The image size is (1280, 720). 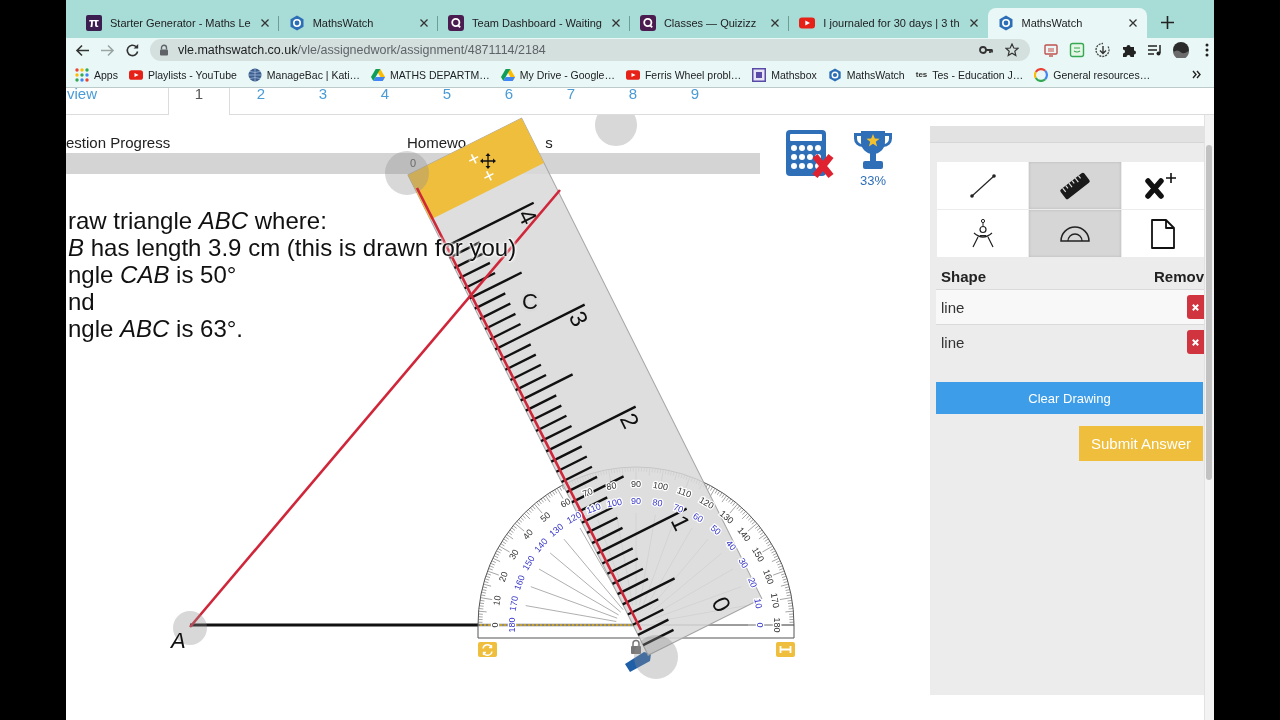 I want to click on scrollbar-track, so click(x=1209, y=417).